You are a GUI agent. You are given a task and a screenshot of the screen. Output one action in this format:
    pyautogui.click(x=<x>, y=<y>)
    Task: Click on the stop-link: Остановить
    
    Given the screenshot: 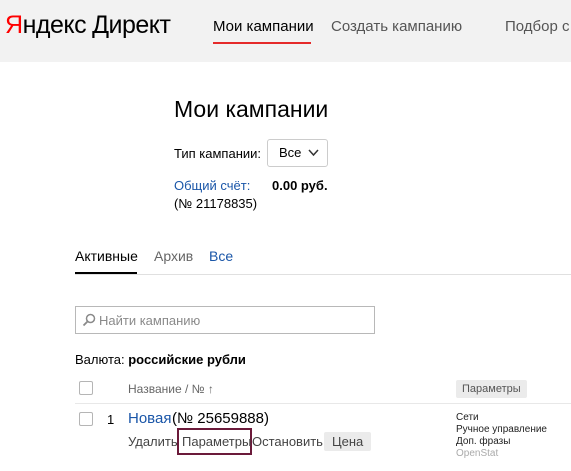 What is the action you would take?
    pyautogui.click(x=287, y=441)
    